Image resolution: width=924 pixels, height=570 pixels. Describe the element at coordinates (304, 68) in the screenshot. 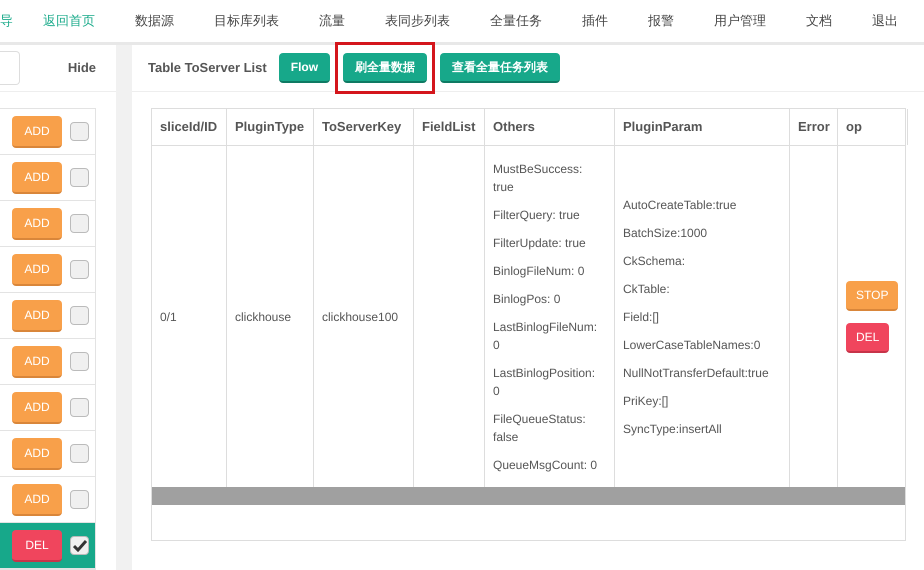

I see `toolbar-button: Flow` at that location.